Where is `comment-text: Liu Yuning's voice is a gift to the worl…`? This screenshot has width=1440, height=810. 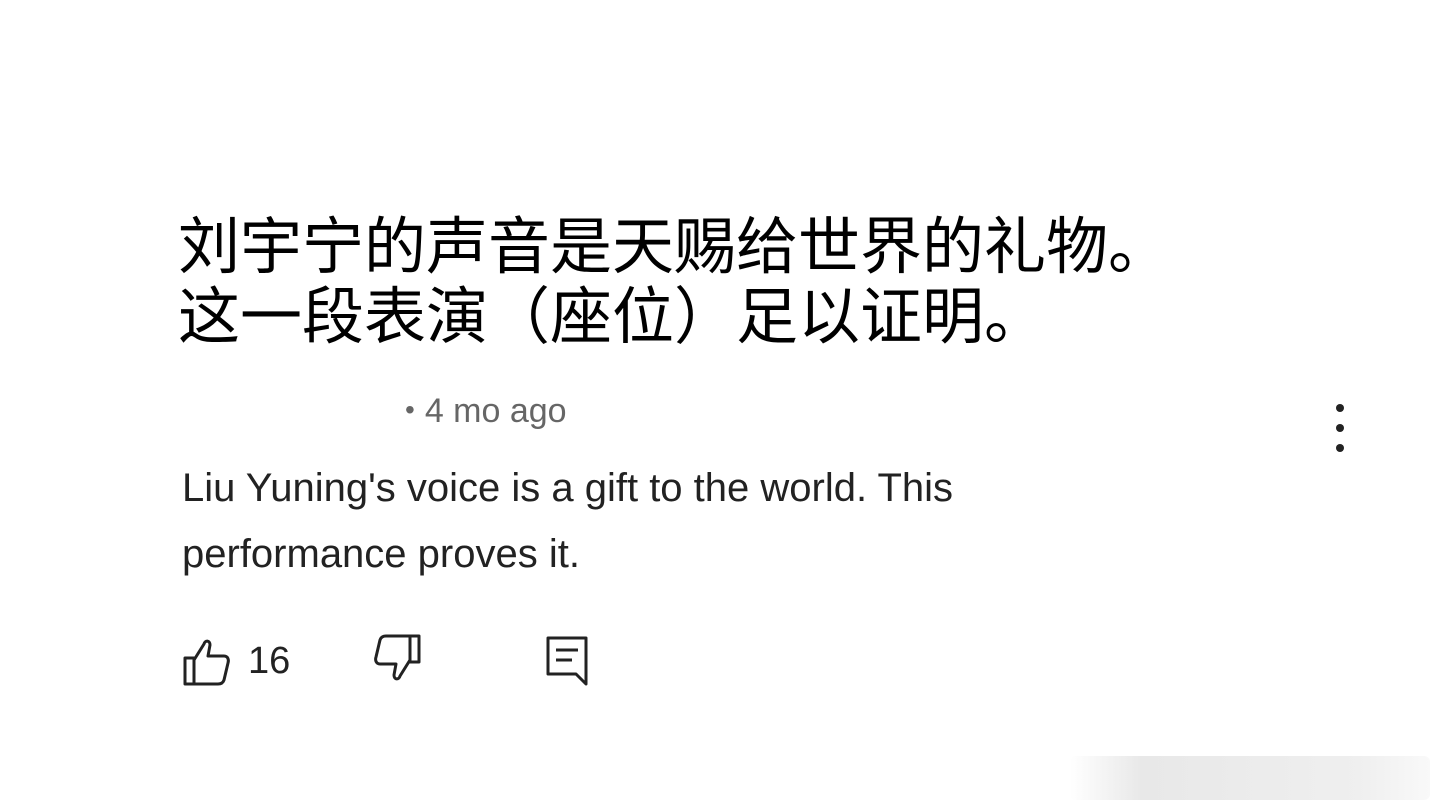
comment-text: Liu Yuning's voice is a gift to the worl… is located at coordinates (682, 521).